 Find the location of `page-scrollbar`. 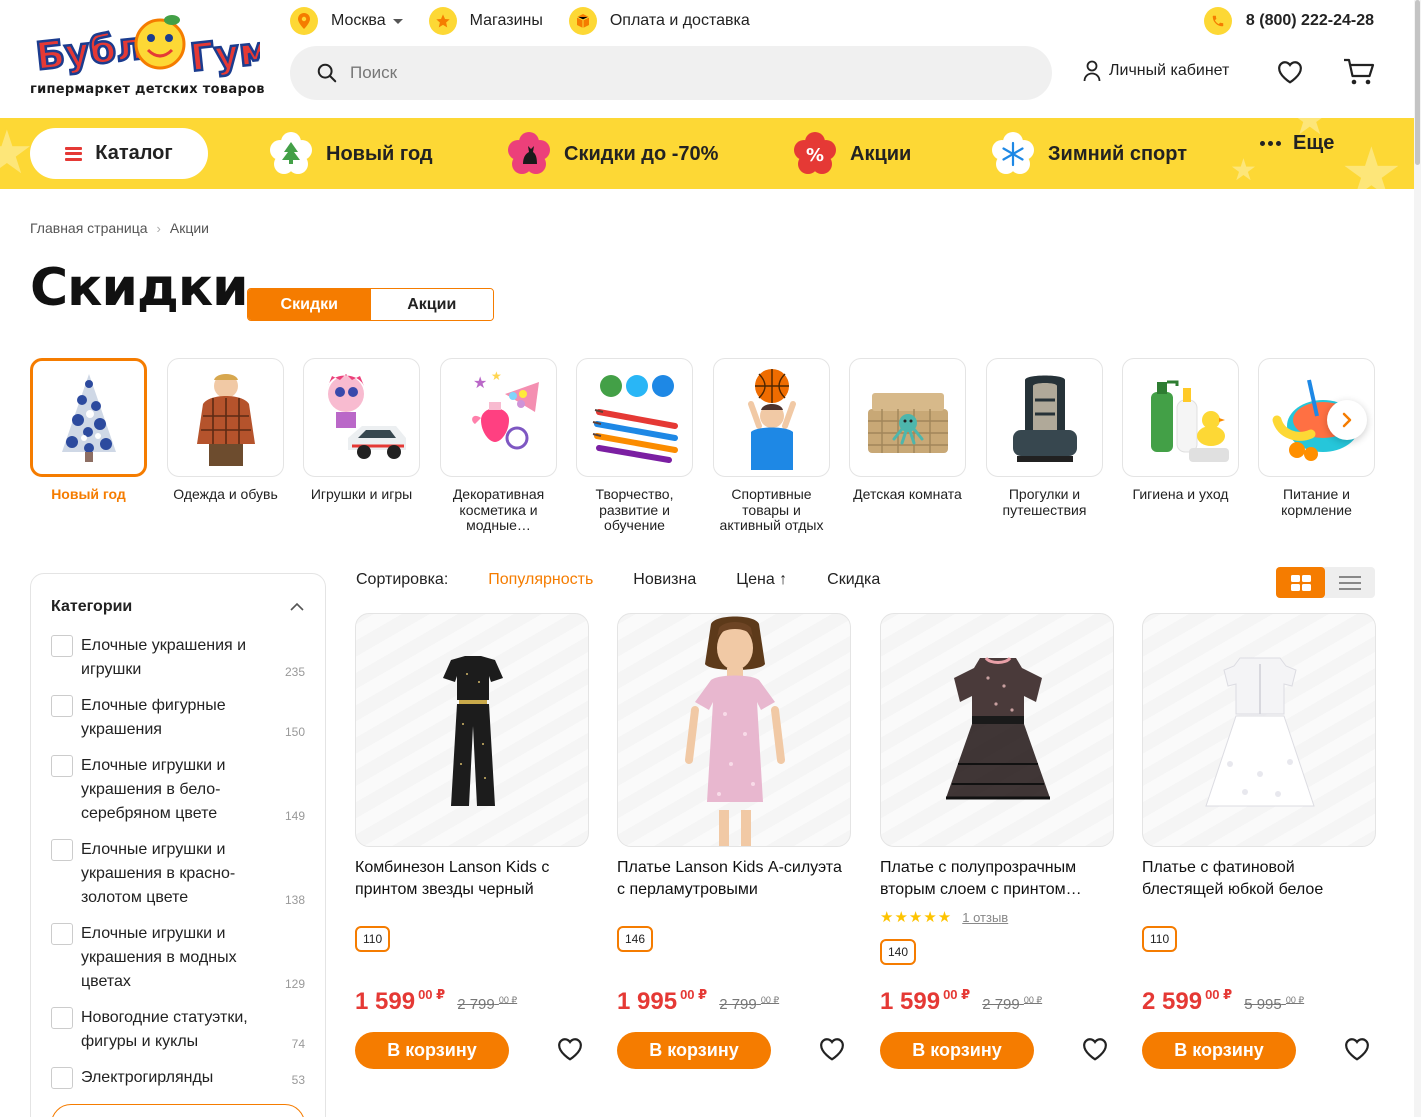

page-scrollbar is located at coordinates (1417, 558).